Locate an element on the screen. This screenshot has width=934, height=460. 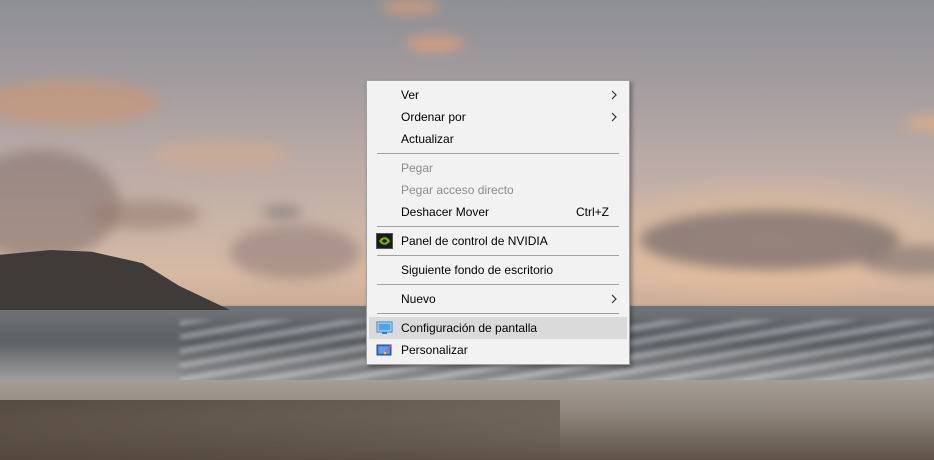
personalize-icon is located at coordinates (384, 350).